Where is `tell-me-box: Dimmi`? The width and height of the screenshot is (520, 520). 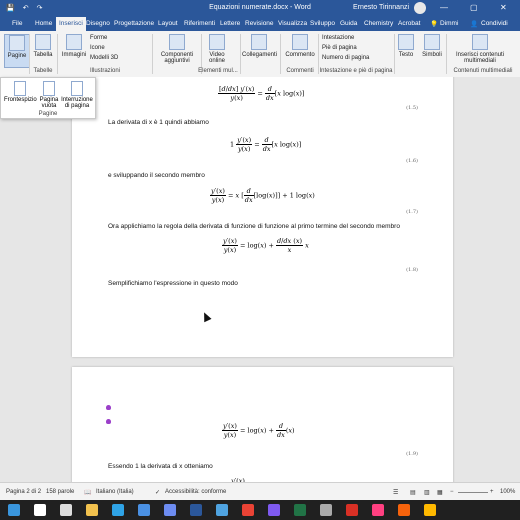
tell-me-box: Dimmi is located at coordinates (449, 23).